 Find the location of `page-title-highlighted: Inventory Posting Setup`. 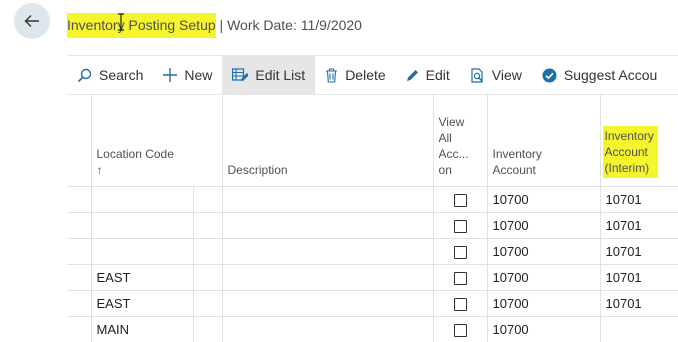

page-title-highlighted: Inventory Posting Setup is located at coordinates (141, 25).